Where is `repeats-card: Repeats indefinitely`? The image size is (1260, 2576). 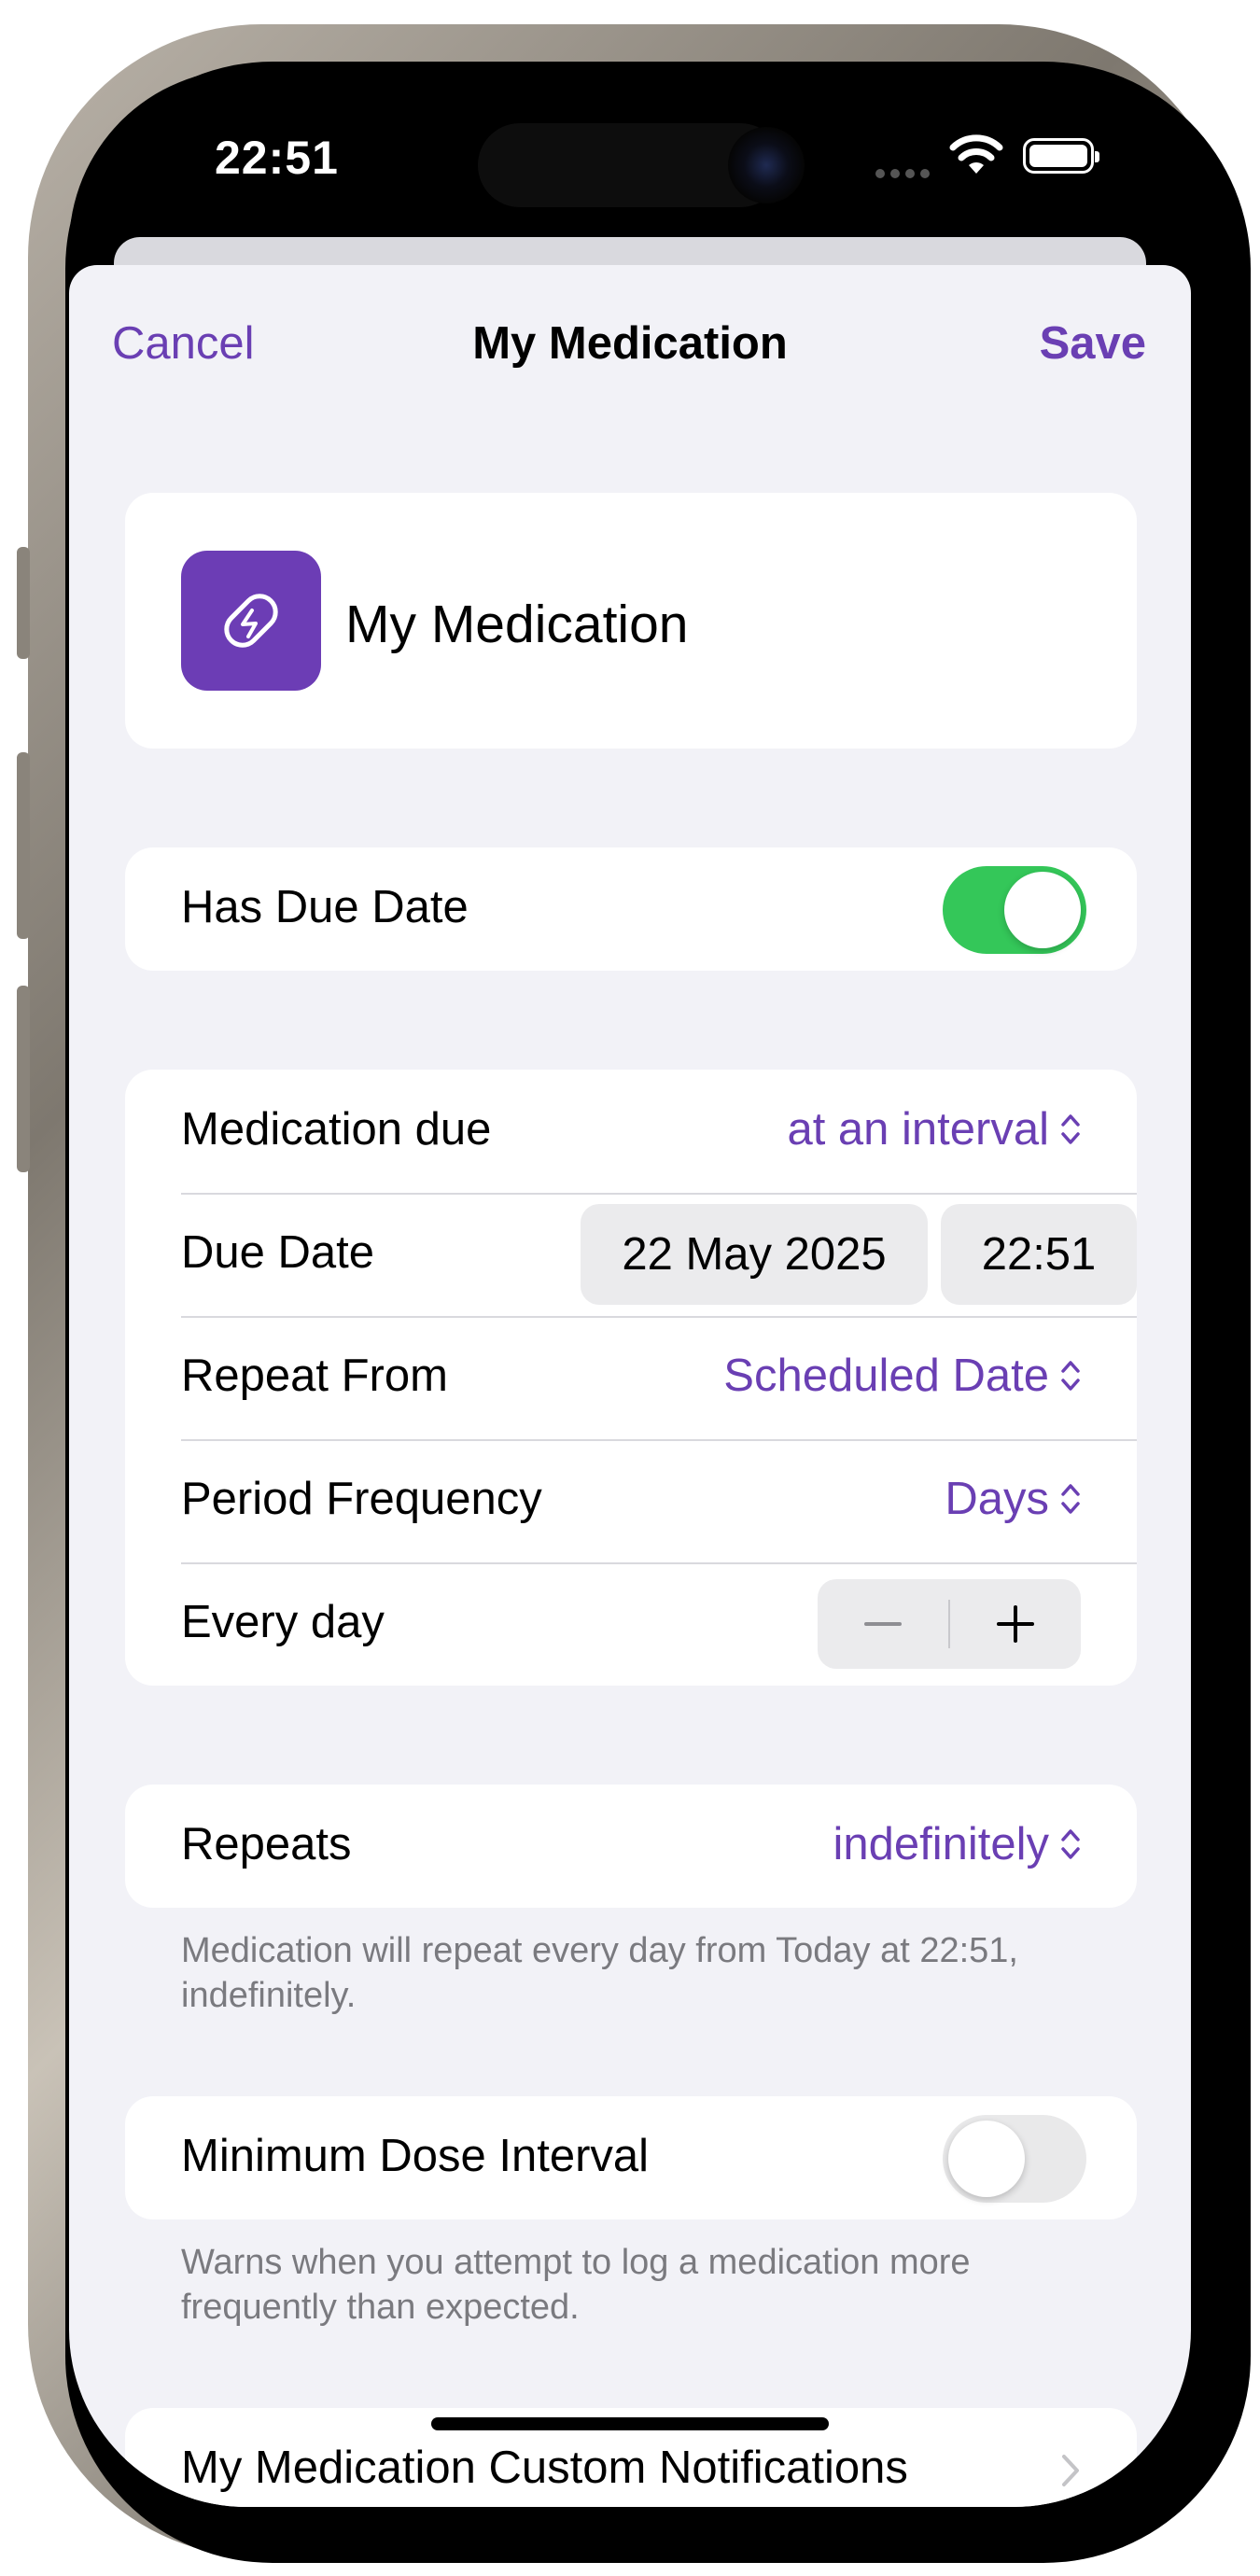
repeats-card: Repeats indefinitely is located at coordinates (631, 1846).